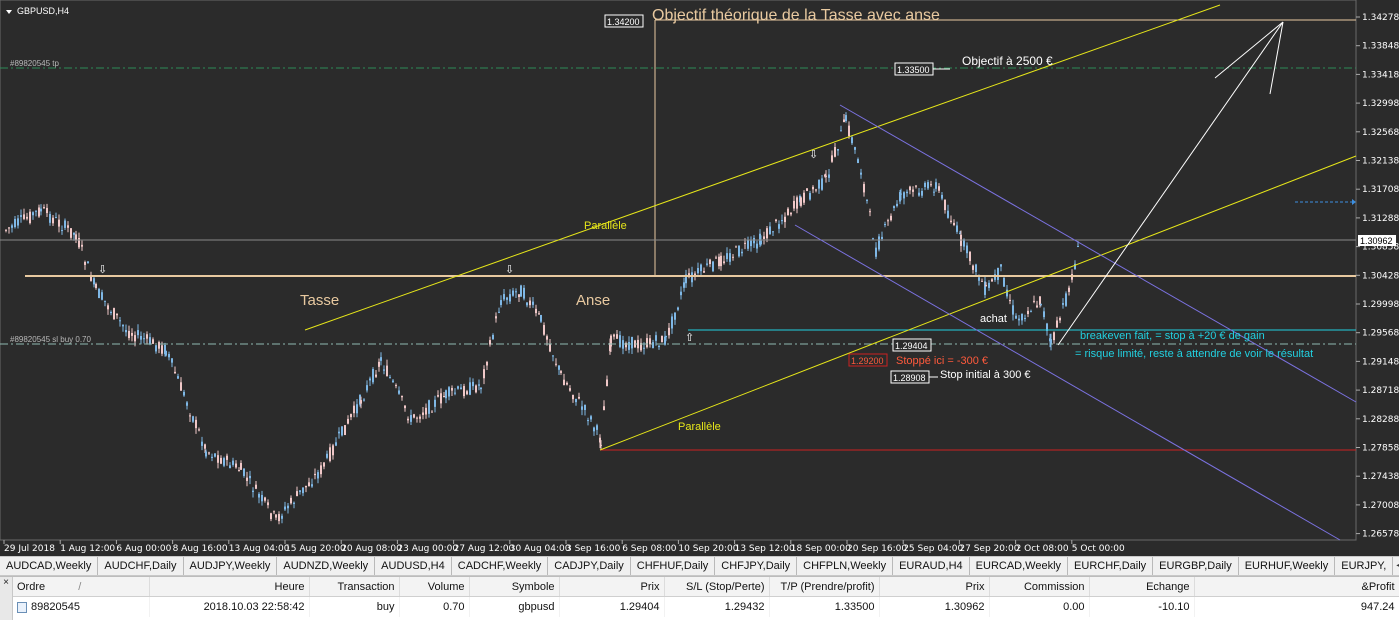 Image resolution: width=1399 pixels, height=620 pixels. I want to click on column-header-take-profit: T/P (Prendre/profit), so click(824, 587).